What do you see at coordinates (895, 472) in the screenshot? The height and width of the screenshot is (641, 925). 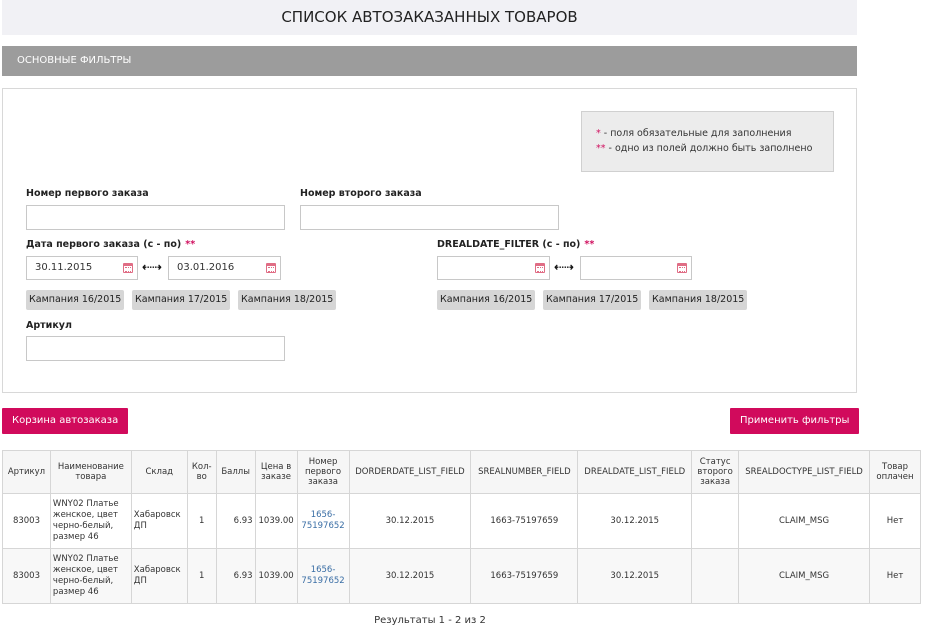 I see `col-paid: Товар оплачен` at bounding box center [895, 472].